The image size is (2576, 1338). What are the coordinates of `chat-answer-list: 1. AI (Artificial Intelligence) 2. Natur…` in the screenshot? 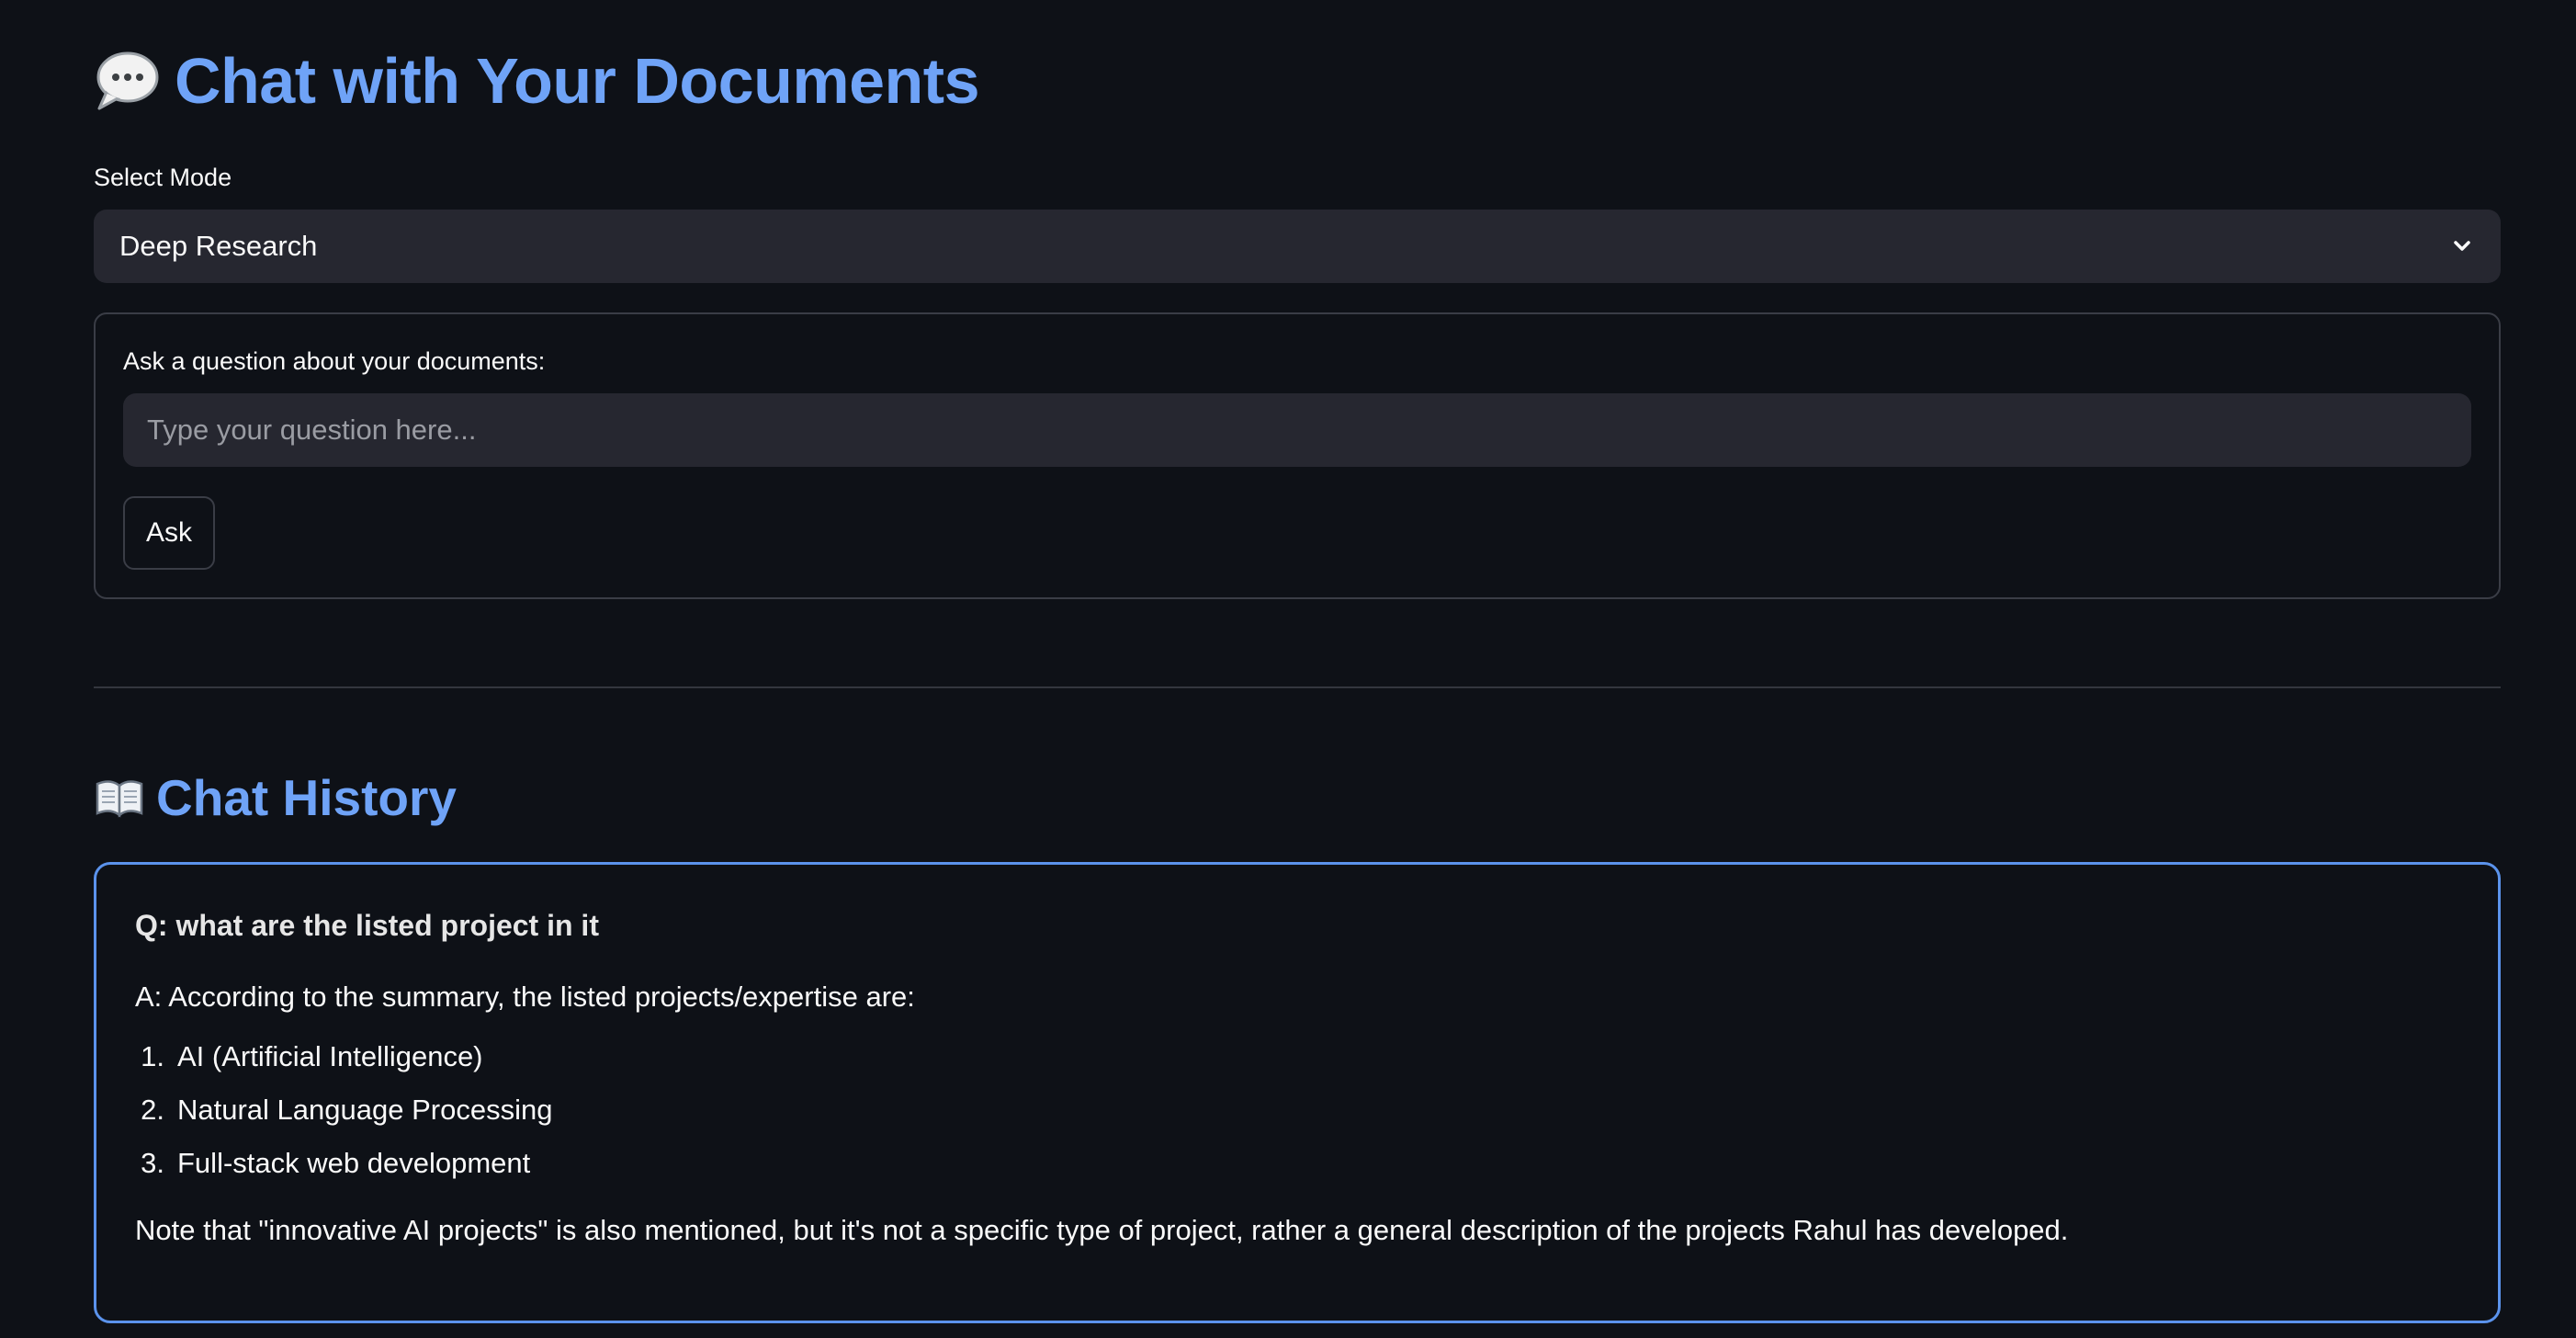 It's located at (343, 1110).